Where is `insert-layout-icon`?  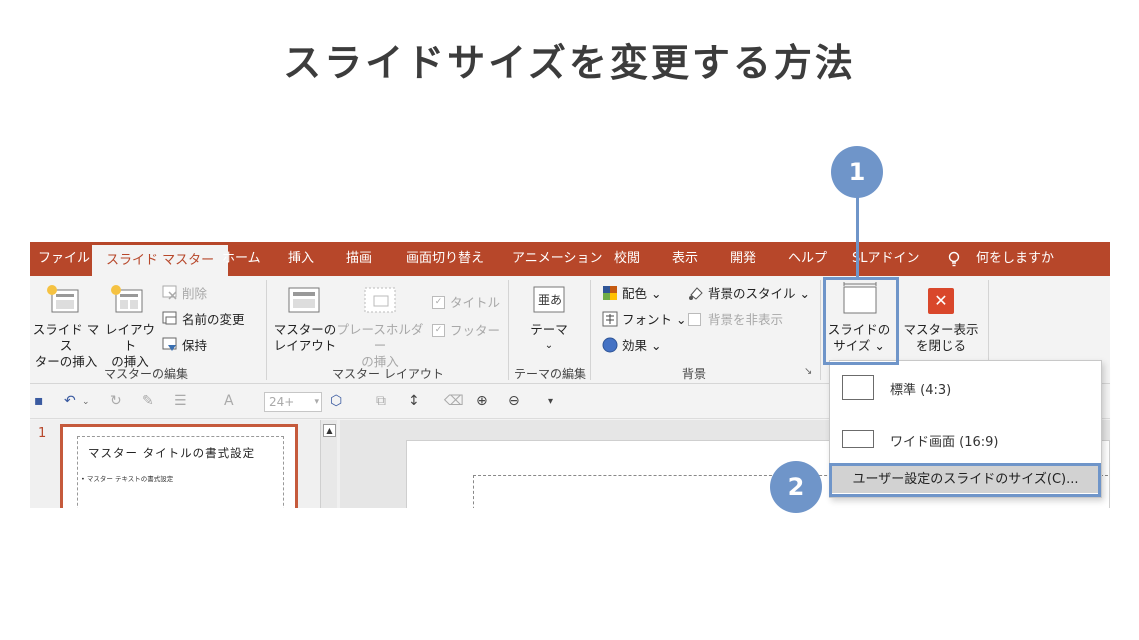
insert-layout-icon is located at coordinates (127, 299).